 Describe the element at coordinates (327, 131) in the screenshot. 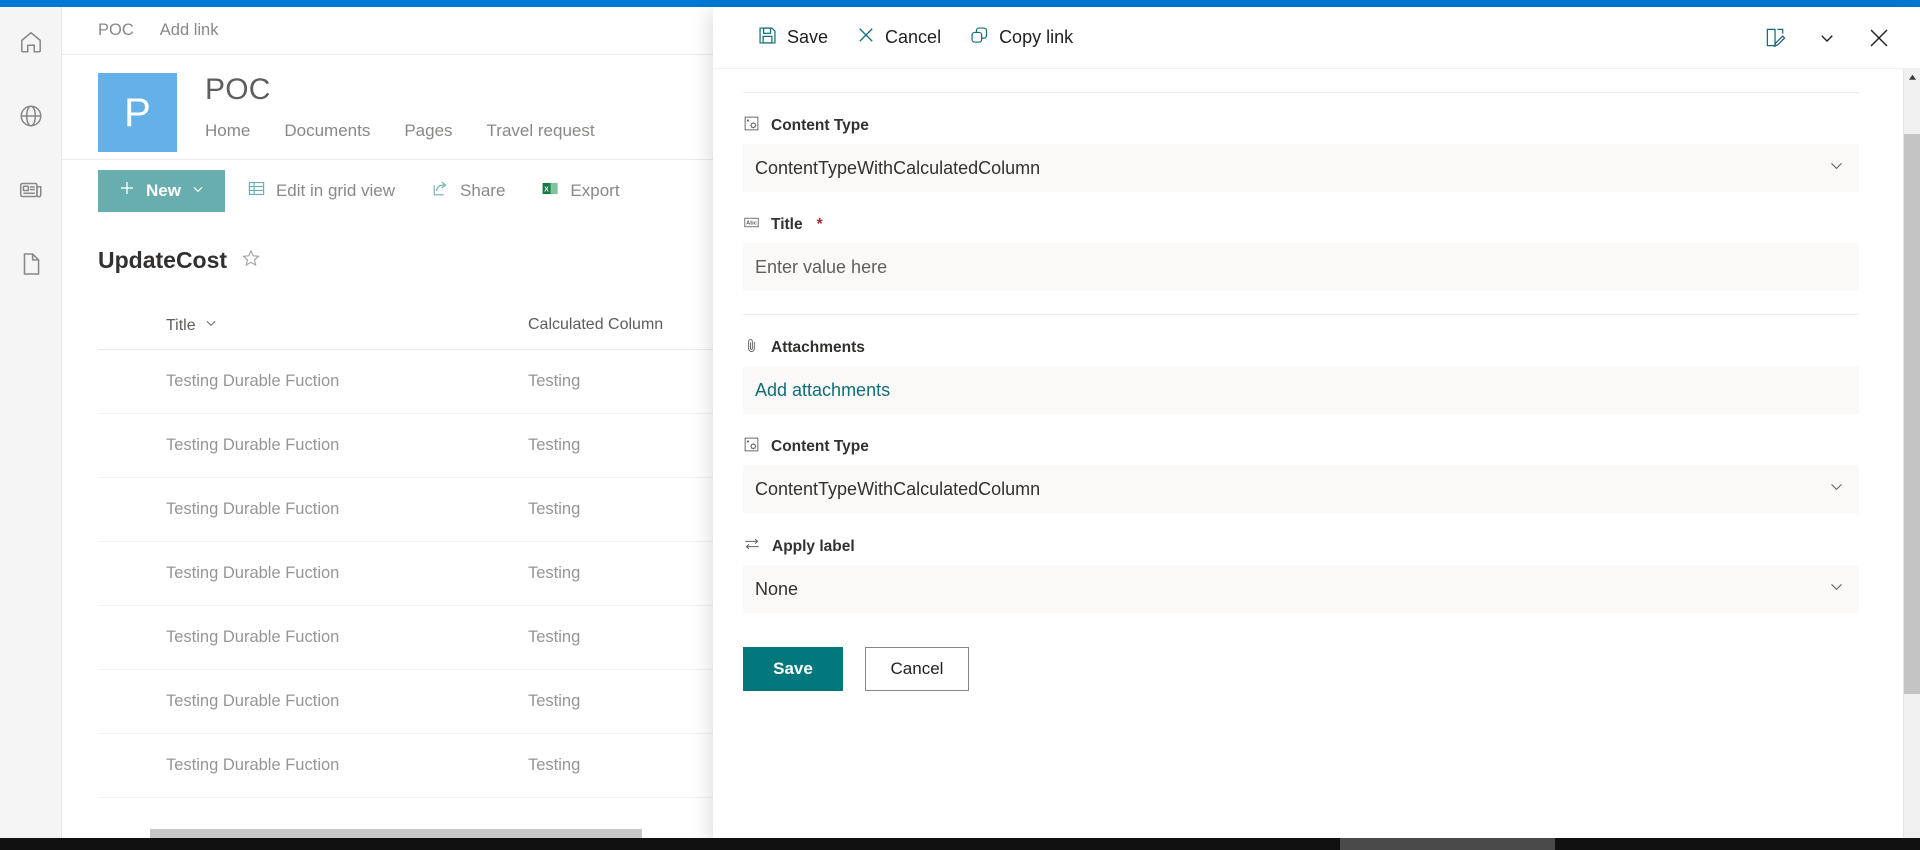

I see `site-tab-documents: Documents` at that location.